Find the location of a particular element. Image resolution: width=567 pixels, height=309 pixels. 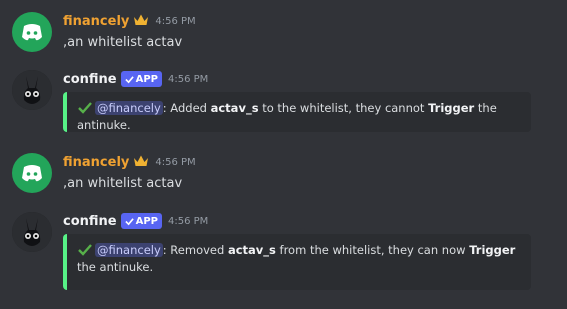

embed-text: to the whitelist, they cannot is located at coordinates (343, 108).